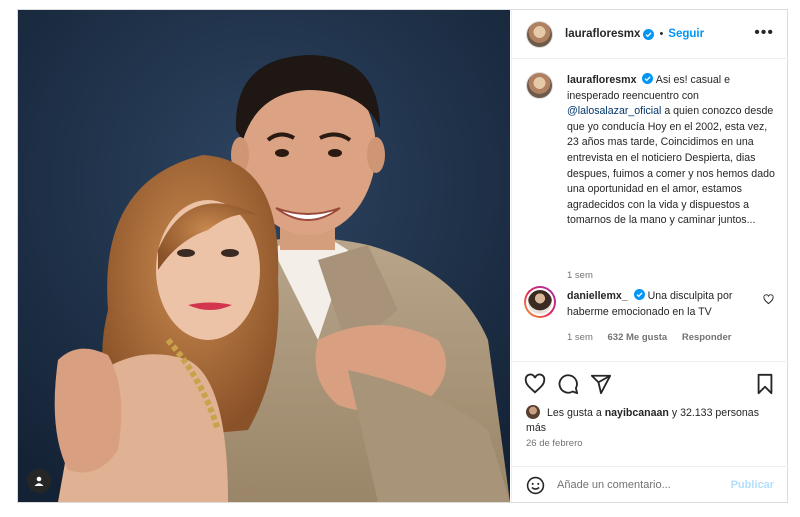 The image size is (800, 517). Describe the element at coordinates (637, 413) in the screenshot. I see `liker-username: nayibcanaan` at that location.